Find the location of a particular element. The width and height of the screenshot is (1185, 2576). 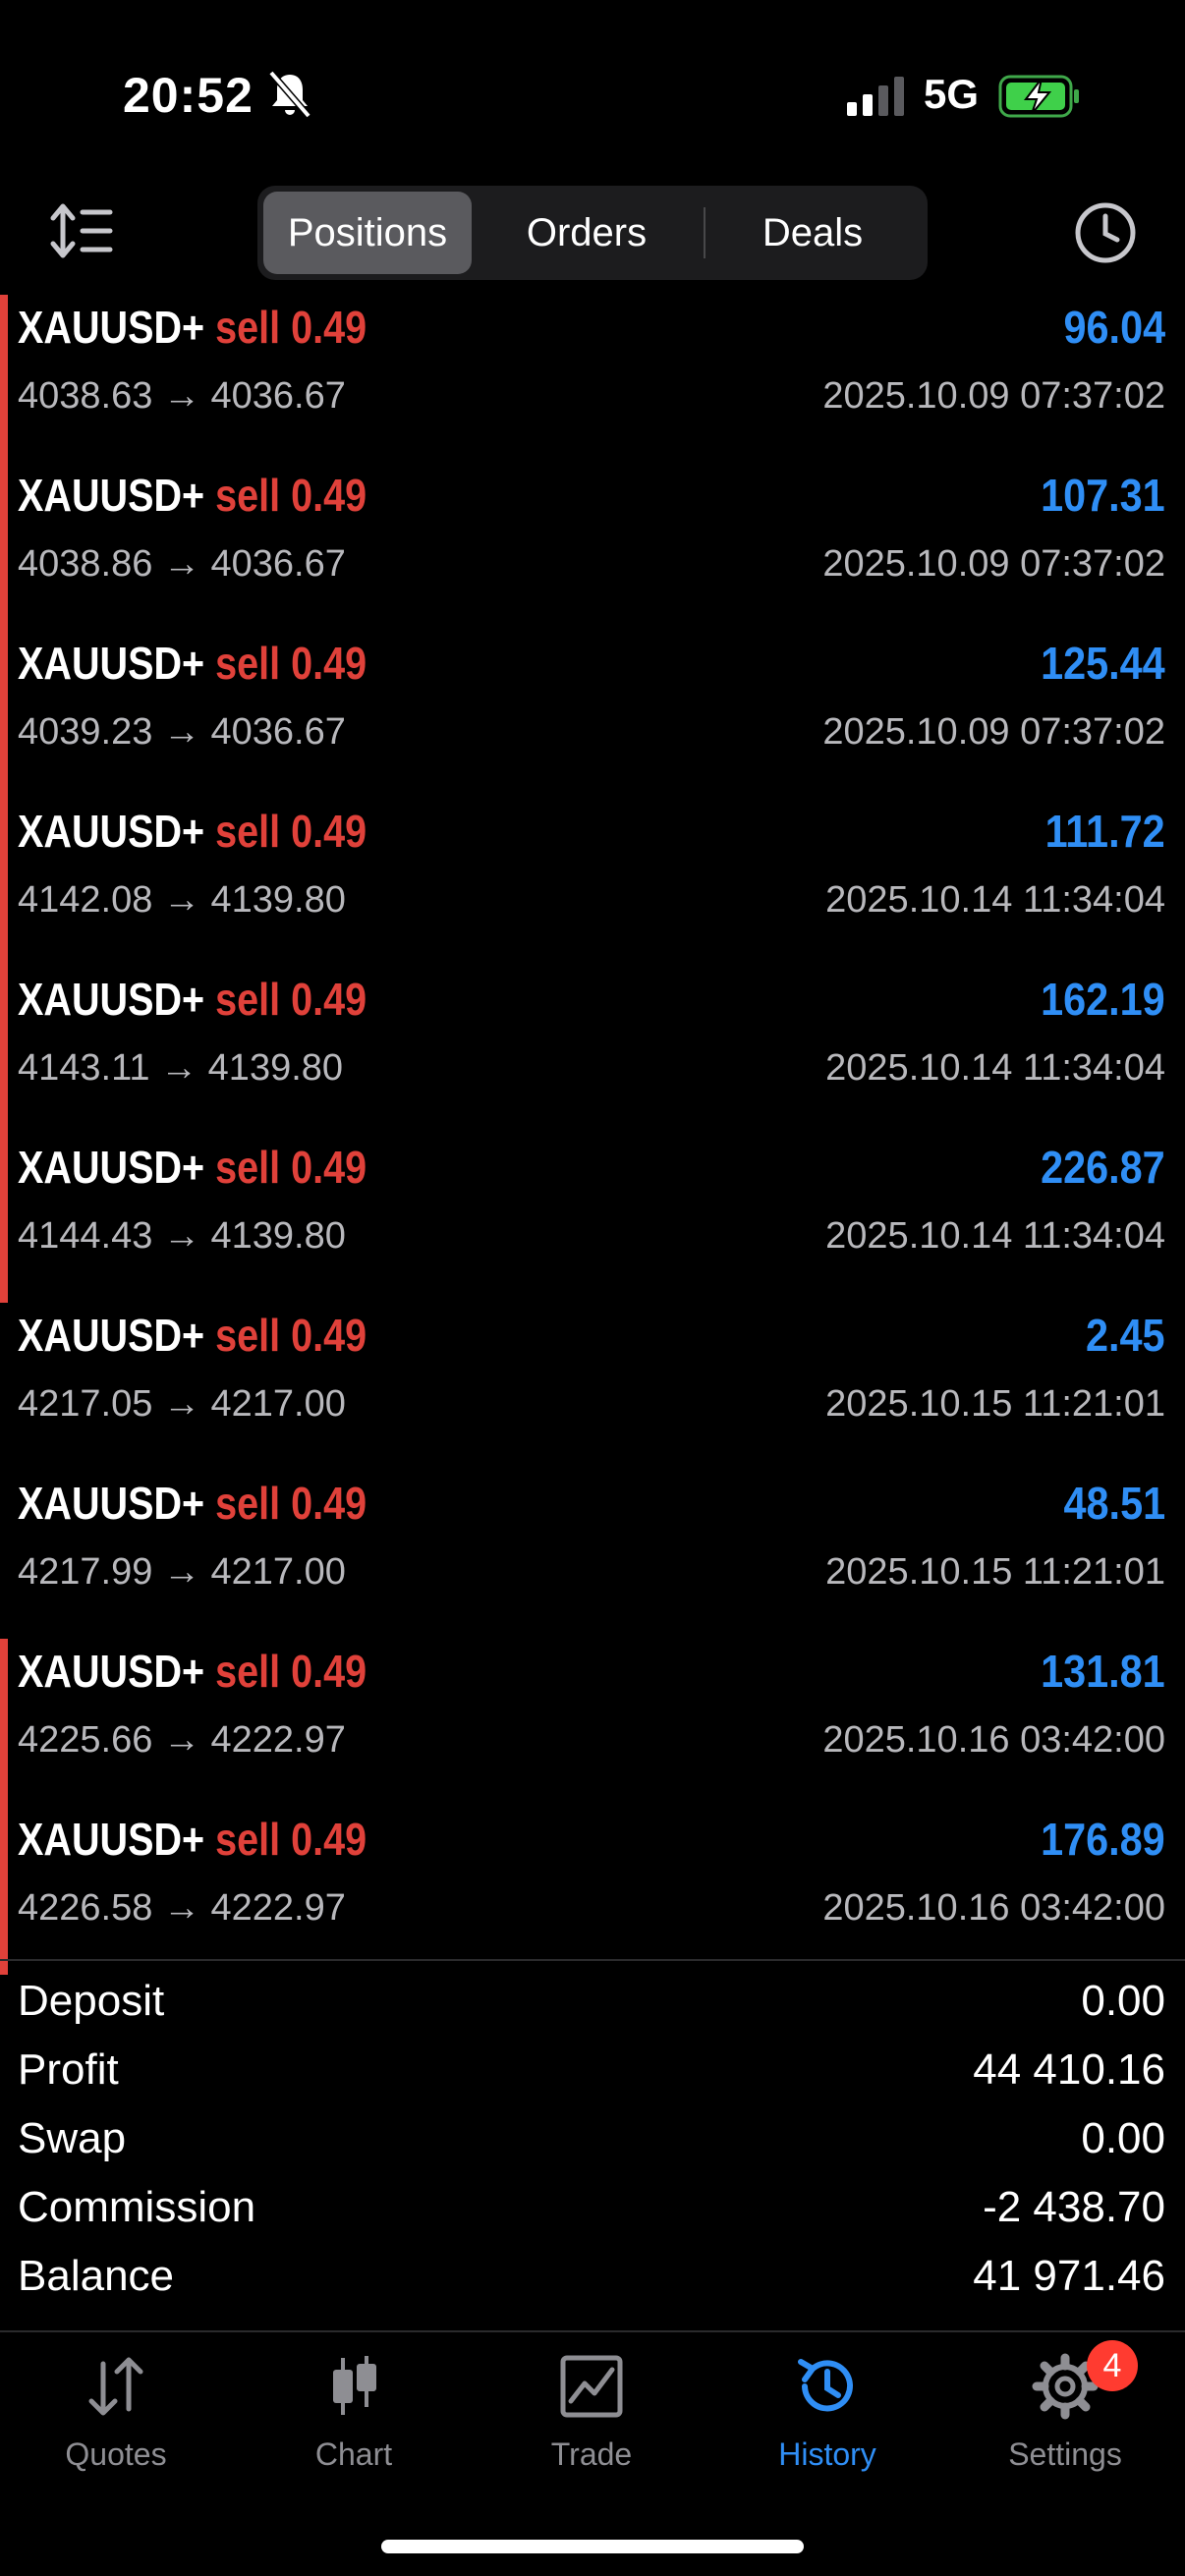

open-price: 4039.23 is located at coordinates (85, 732).